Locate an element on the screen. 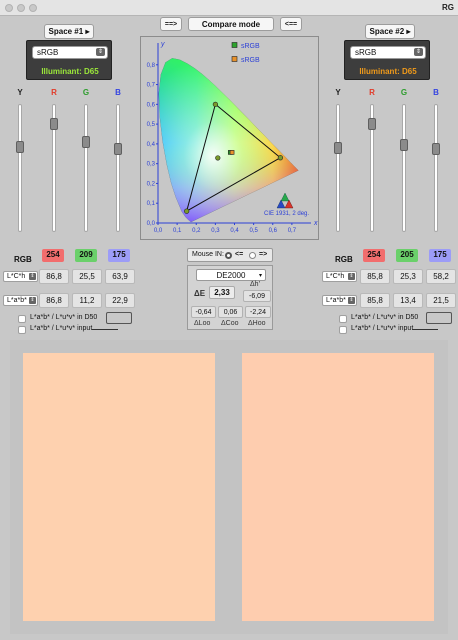 The width and height of the screenshot is (458, 640). x-tick-label: 0,3 is located at coordinates (215, 231).